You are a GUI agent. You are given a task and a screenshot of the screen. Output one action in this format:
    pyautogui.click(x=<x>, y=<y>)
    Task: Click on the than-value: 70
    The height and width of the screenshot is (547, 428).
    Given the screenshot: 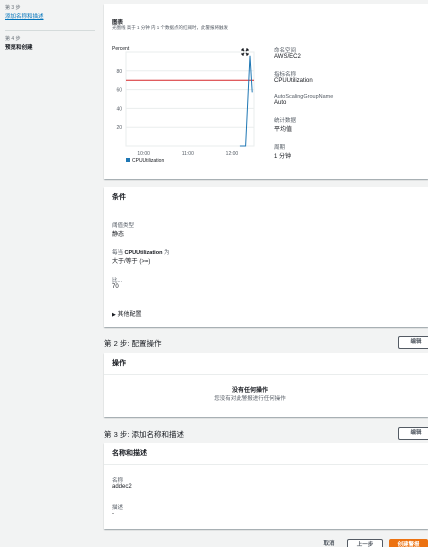 What is the action you would take?
    pyautogui.click(x=115, y=287)
    